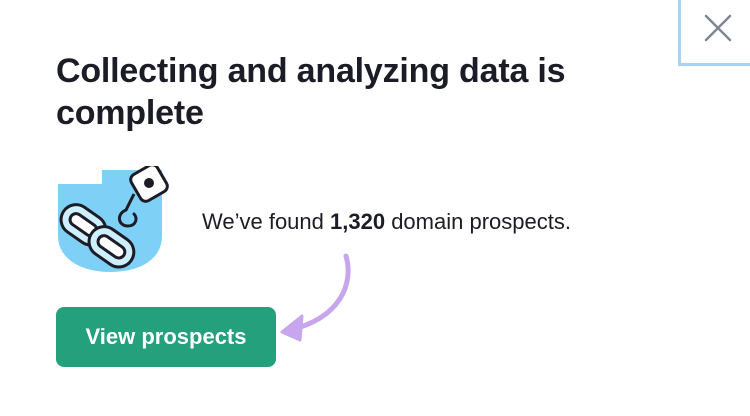  What do you see at coordinates (166, 337) in the screenshot?
I see `view-prospects-button: View prospects` at bounding box center [166, 337].